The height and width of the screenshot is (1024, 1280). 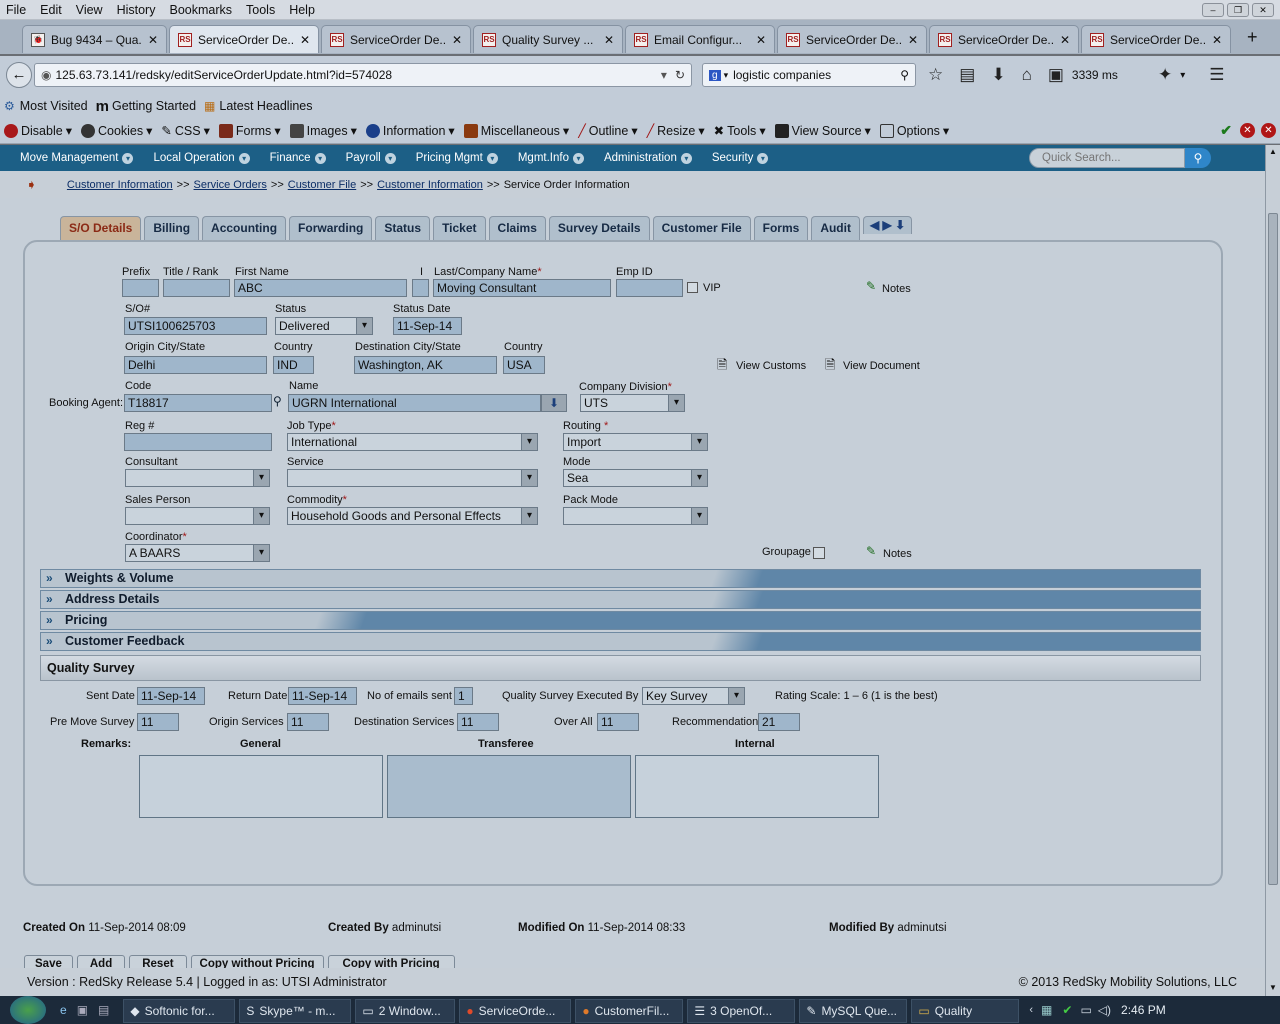 I want to click on devbar-information: Information ▾, so click(x=410, y=130).